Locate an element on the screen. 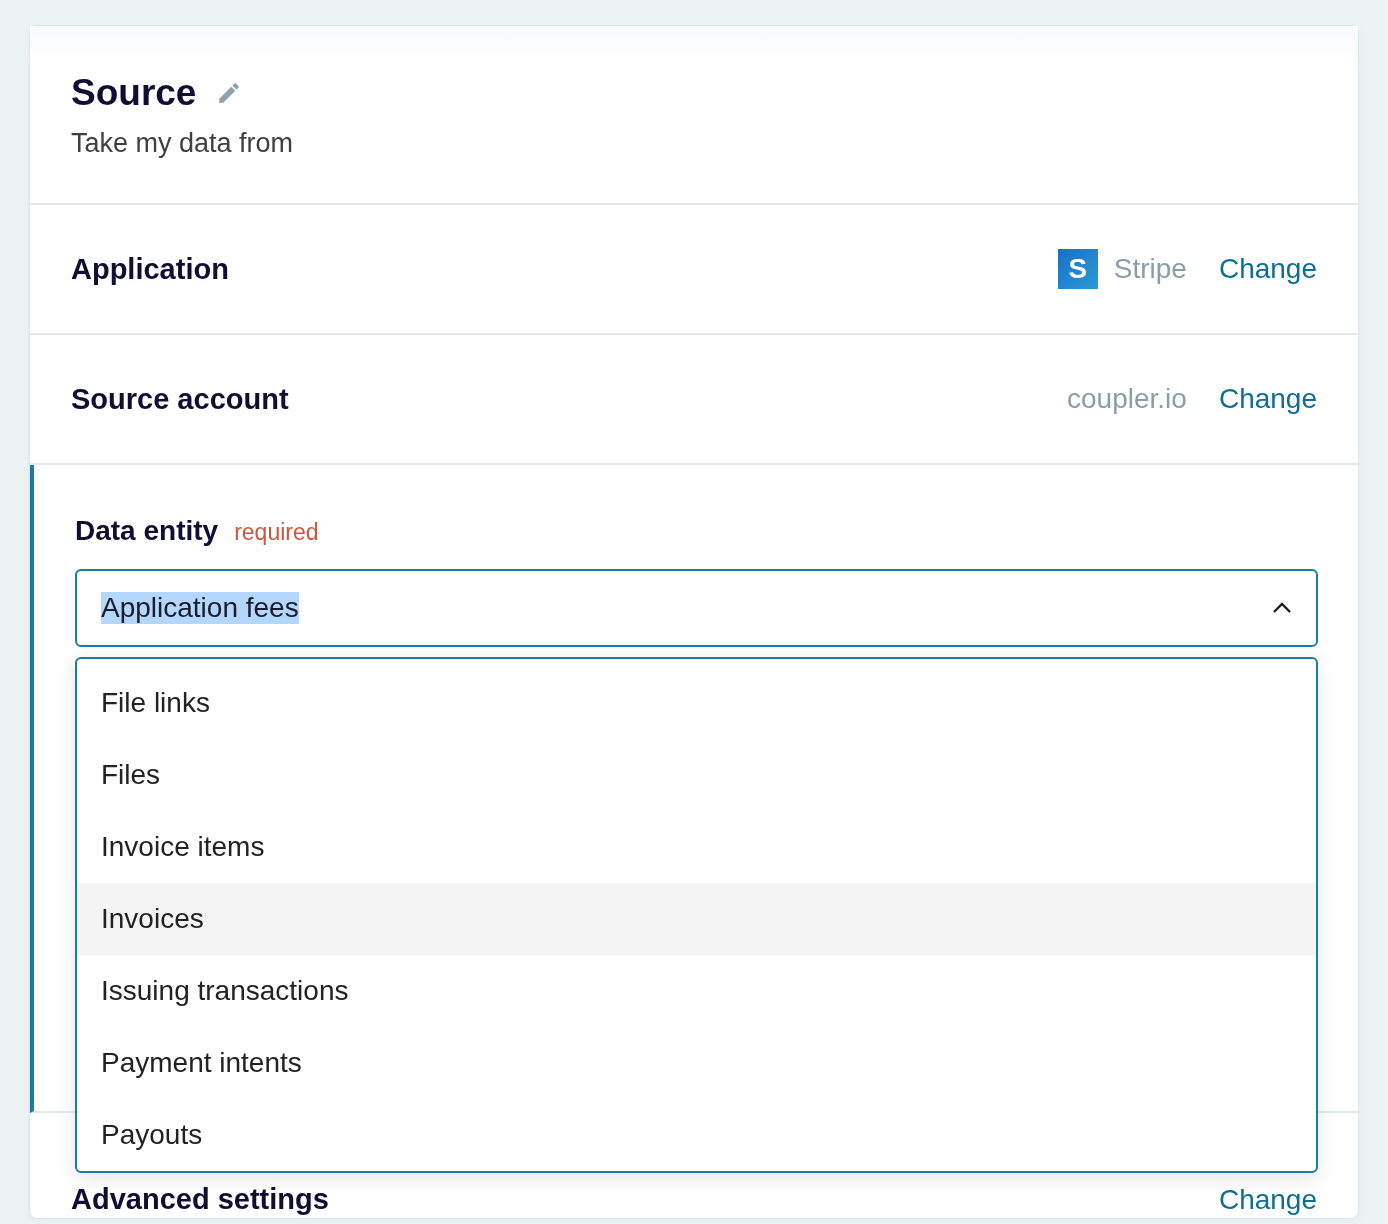  dropdown-option: Payouts is located at coordinates (696, 1135).